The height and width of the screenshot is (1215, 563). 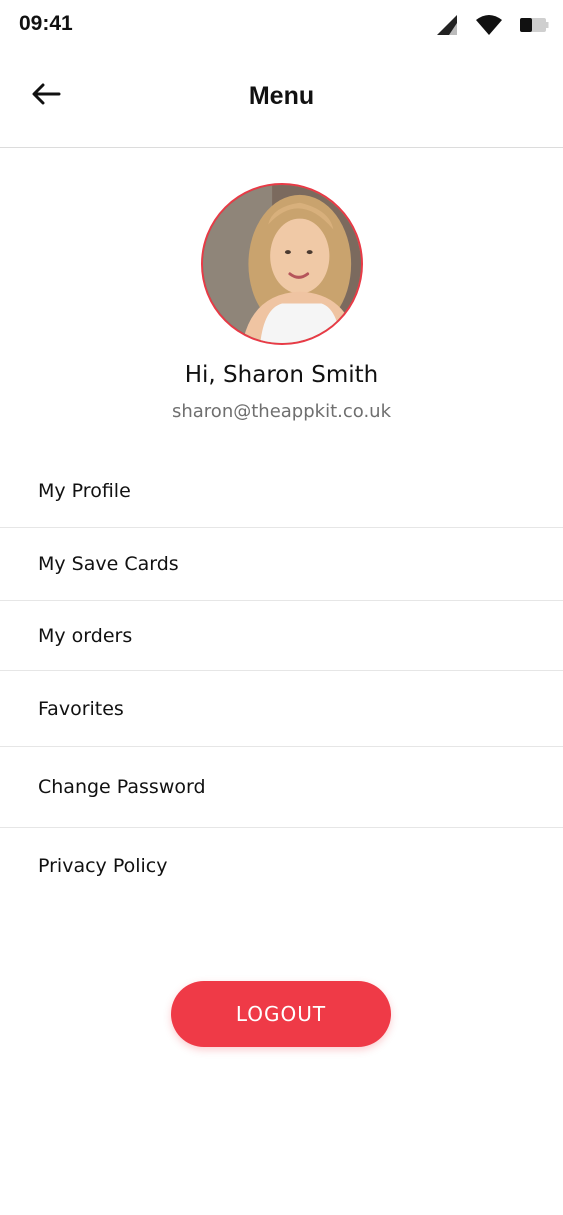 What do you see at coordinates (85, 635) in the screenshot?
I see `menu-item-label: My orders` at bounding box center [85, 635].